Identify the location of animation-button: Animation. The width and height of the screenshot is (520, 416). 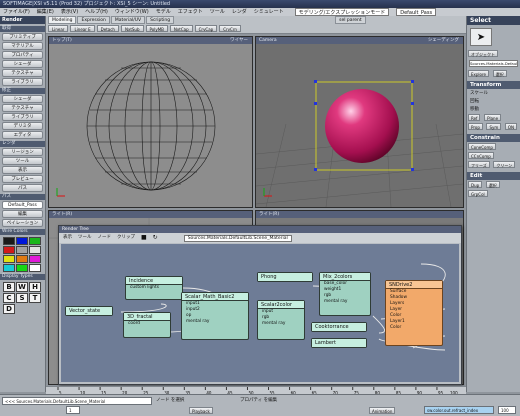
(382, 410).